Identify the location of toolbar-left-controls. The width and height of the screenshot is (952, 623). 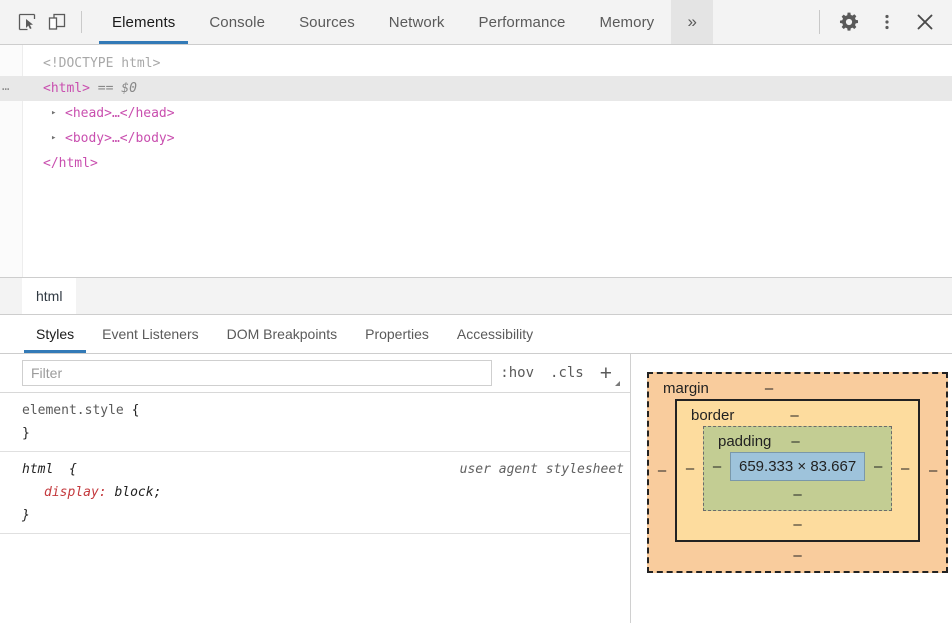
(47, 22).